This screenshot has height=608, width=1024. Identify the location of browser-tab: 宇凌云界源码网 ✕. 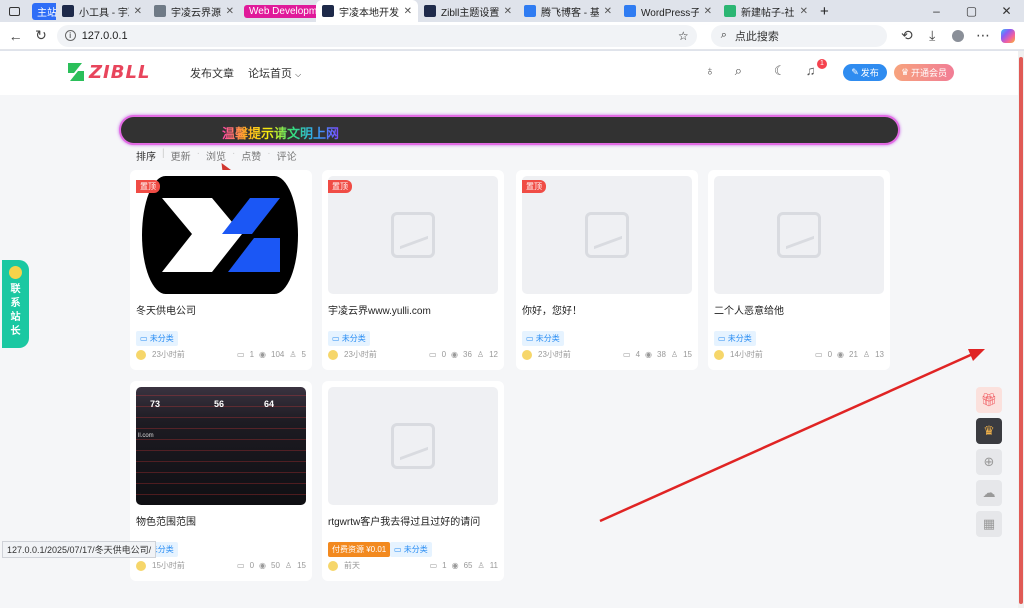
(194, 11).